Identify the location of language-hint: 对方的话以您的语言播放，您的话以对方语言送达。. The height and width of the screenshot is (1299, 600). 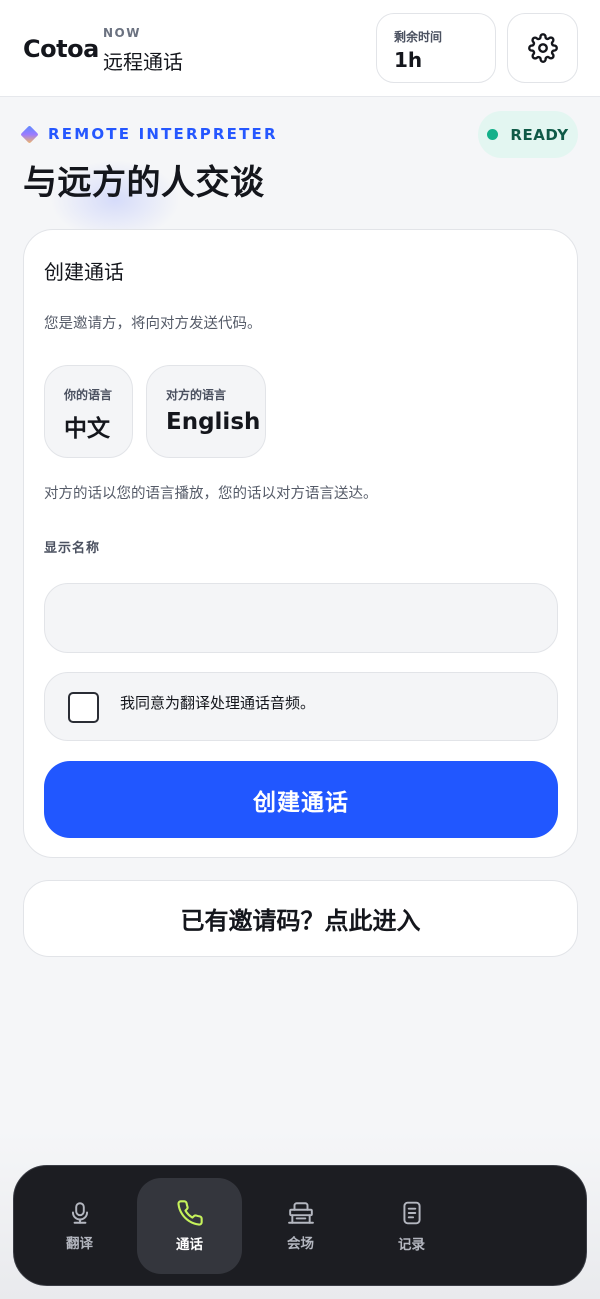
(211, 494).